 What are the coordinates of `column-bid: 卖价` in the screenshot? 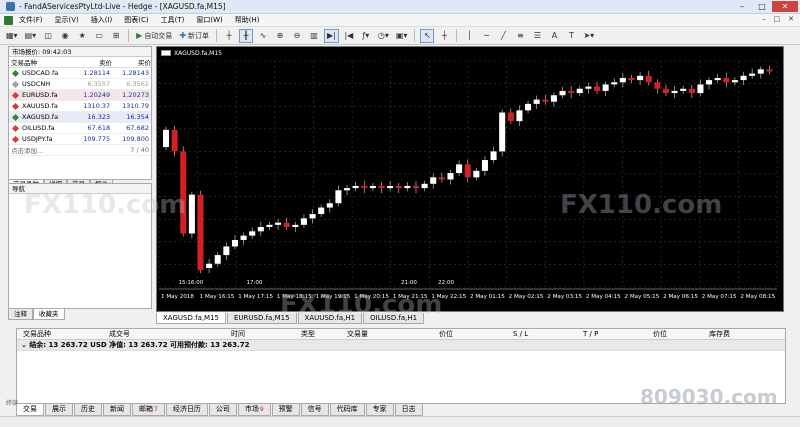 It's located at (93, 62).